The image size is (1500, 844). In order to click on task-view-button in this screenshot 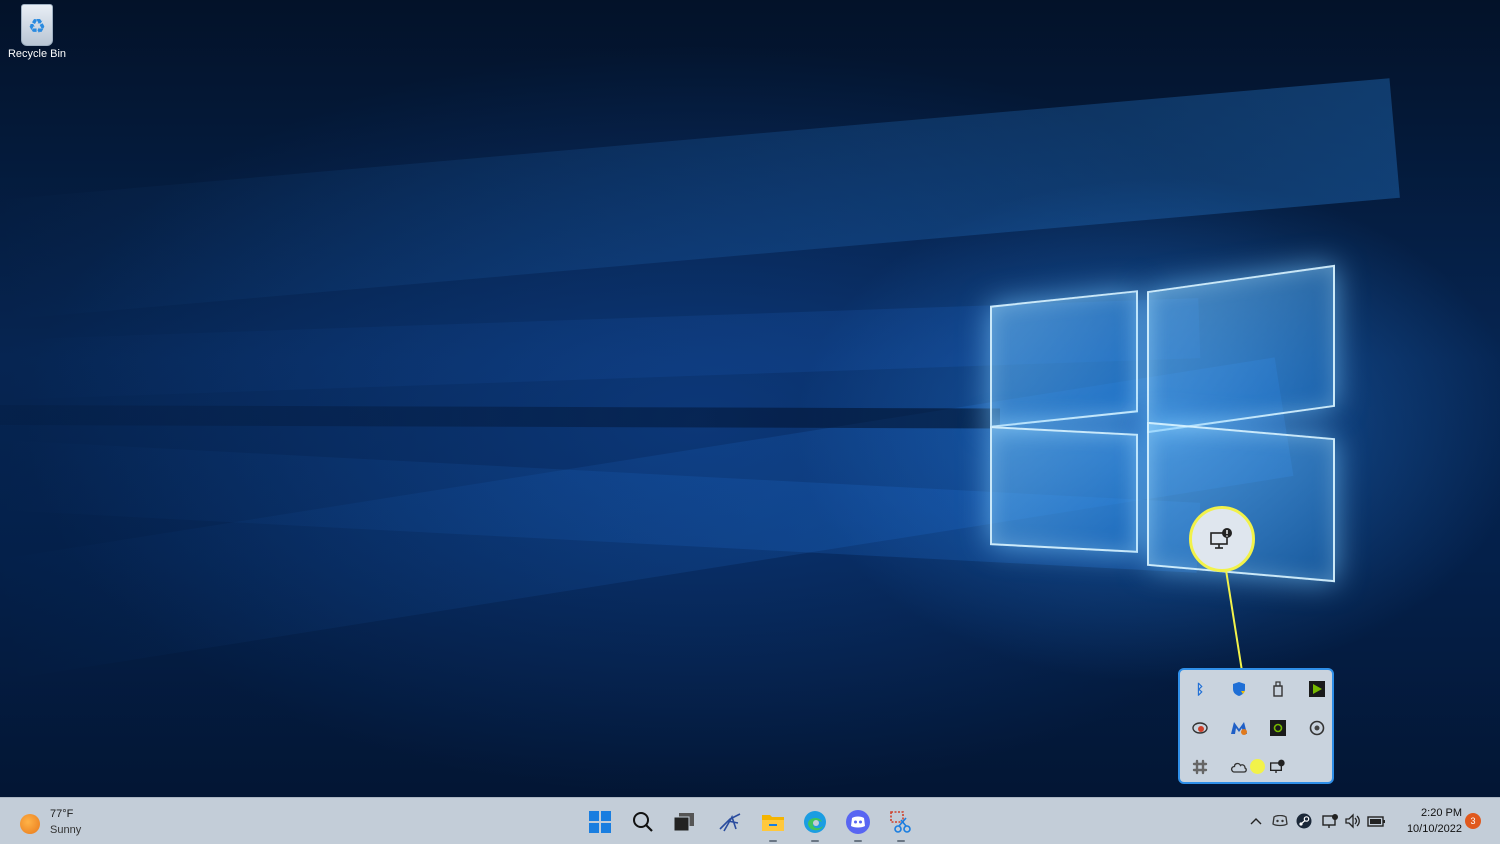, I will do `click(684, 822)`.